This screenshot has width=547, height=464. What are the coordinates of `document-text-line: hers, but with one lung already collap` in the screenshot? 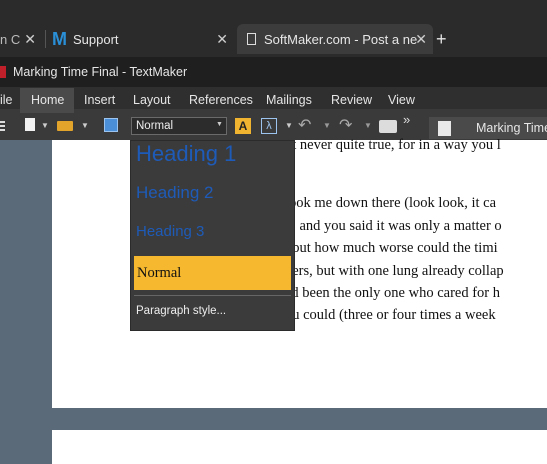 It's located at (394, 271).